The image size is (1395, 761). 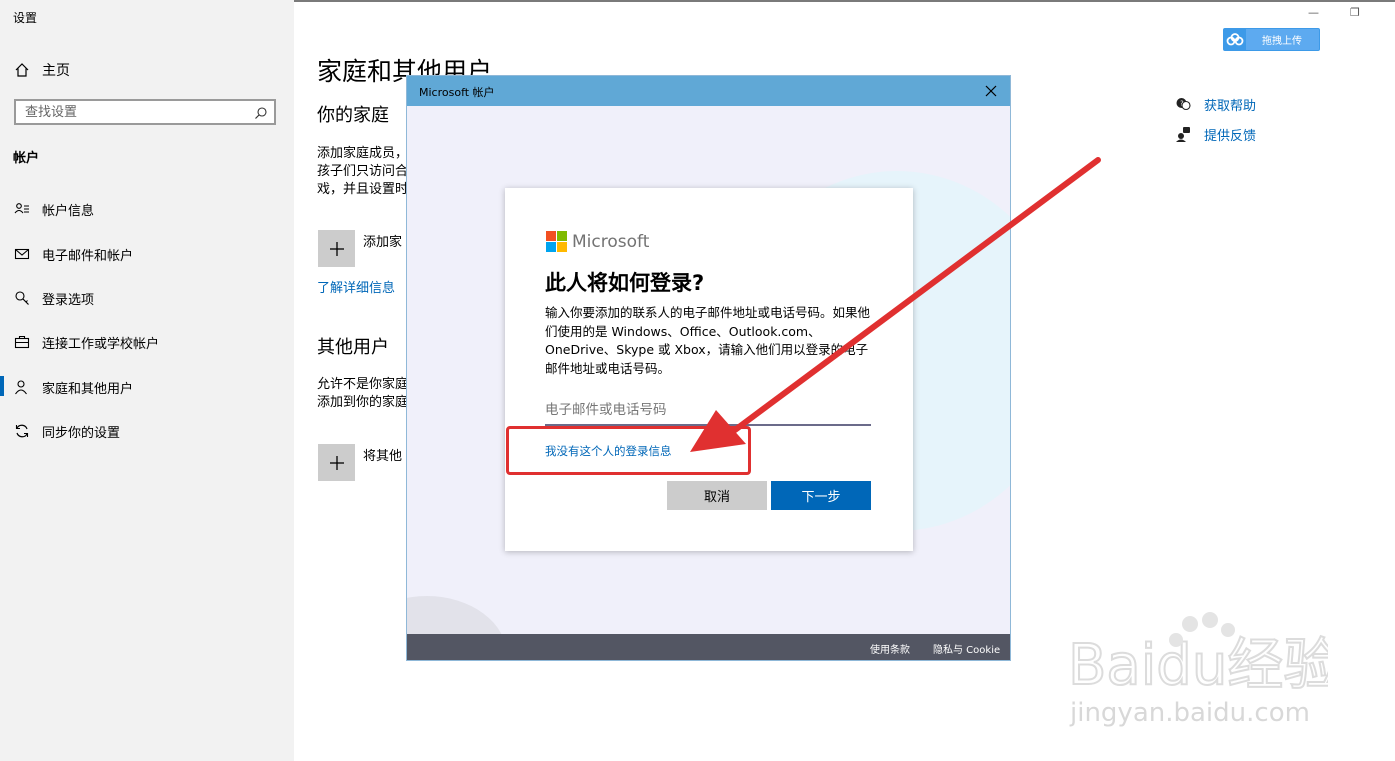 What do you see at coordinates (1198, 665) in the screenshot?
I see `watermark-logo-text: Baidu经验` at bounding box center [1198, 665].